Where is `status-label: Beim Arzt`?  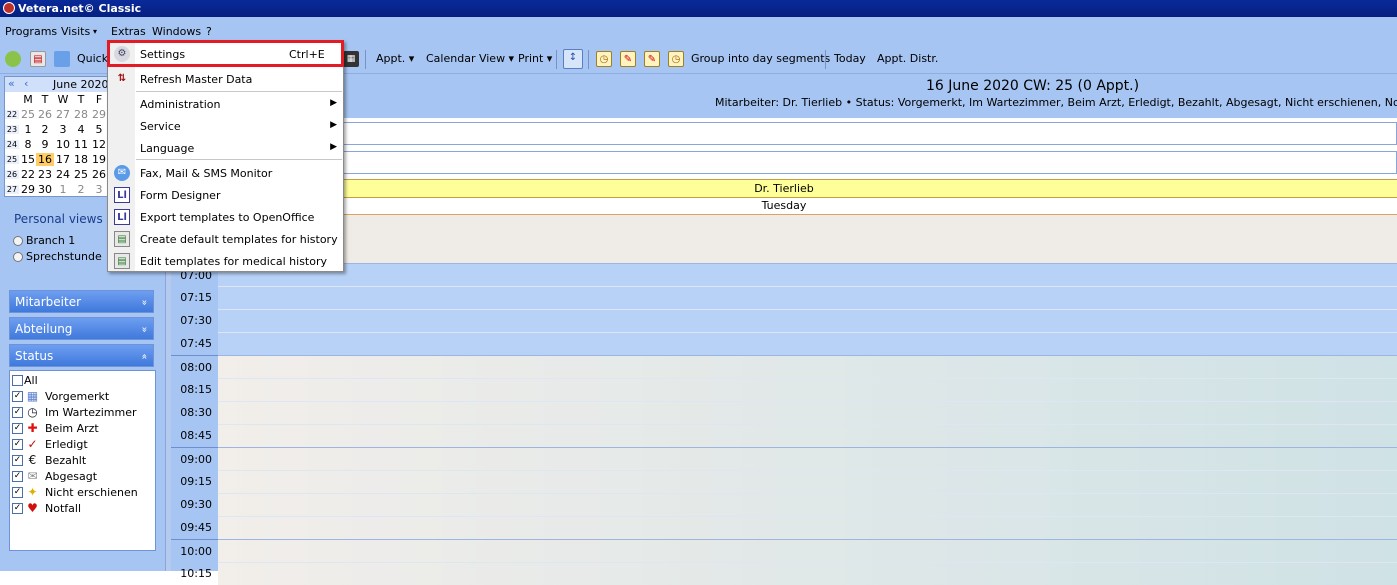
status-label: Beim Arzt is located at coordinates (72, 428).